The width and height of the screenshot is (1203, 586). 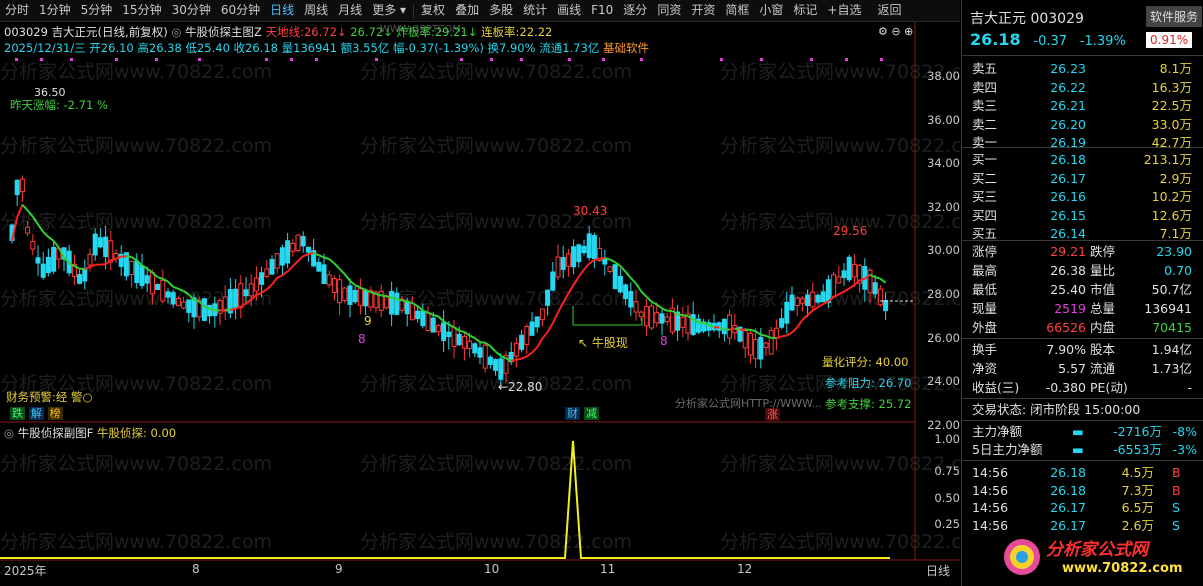 I want to click on stat-row: 最高 26.38 量比 0.70, so click(x=1082, y=270).